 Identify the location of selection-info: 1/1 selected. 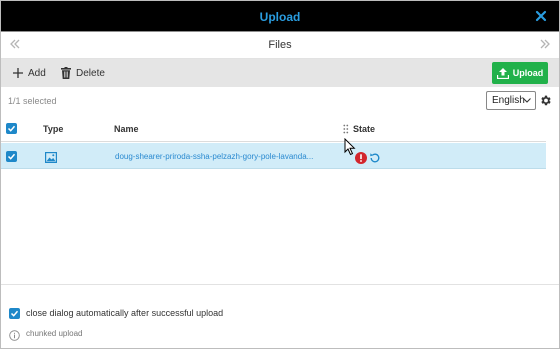
(32, 101).